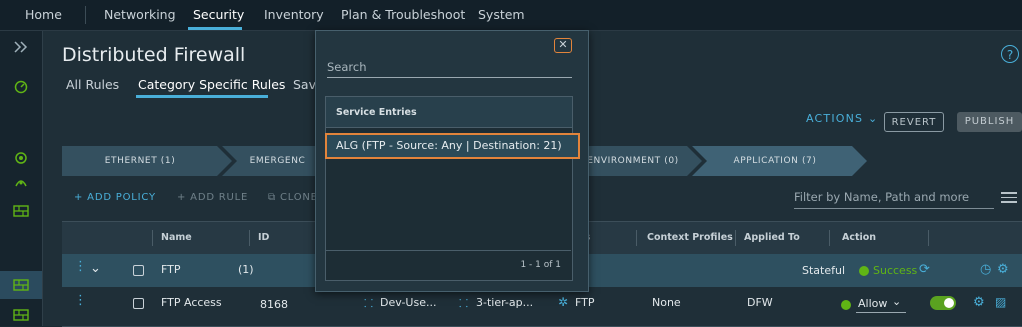  I want to click on clone-icon: ⧉, so click(272, 197).